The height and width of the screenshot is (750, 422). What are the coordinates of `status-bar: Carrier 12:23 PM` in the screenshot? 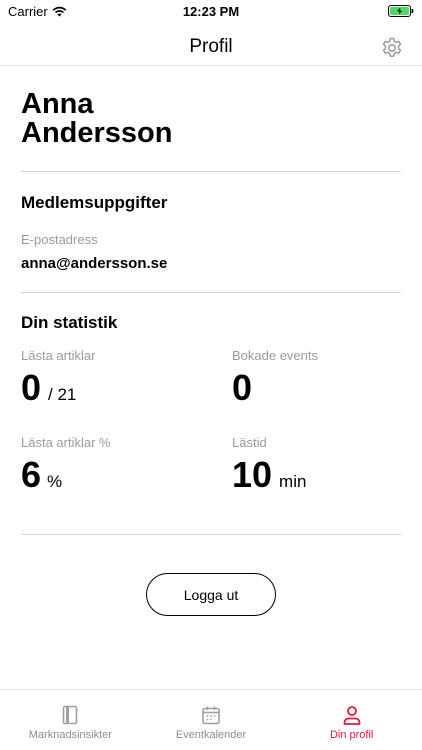 It's located at (211, 12).